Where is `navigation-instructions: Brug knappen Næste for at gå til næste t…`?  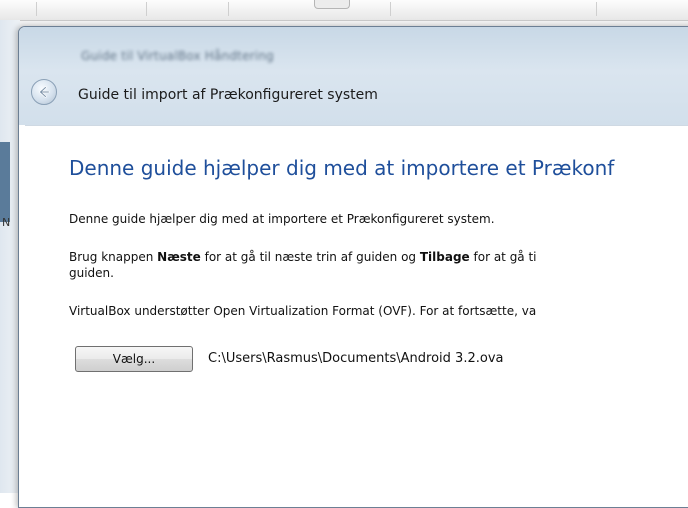 navigation-instructions: Brug knappen Næste for at gå til næste t… is located at coordinates (303, 257).